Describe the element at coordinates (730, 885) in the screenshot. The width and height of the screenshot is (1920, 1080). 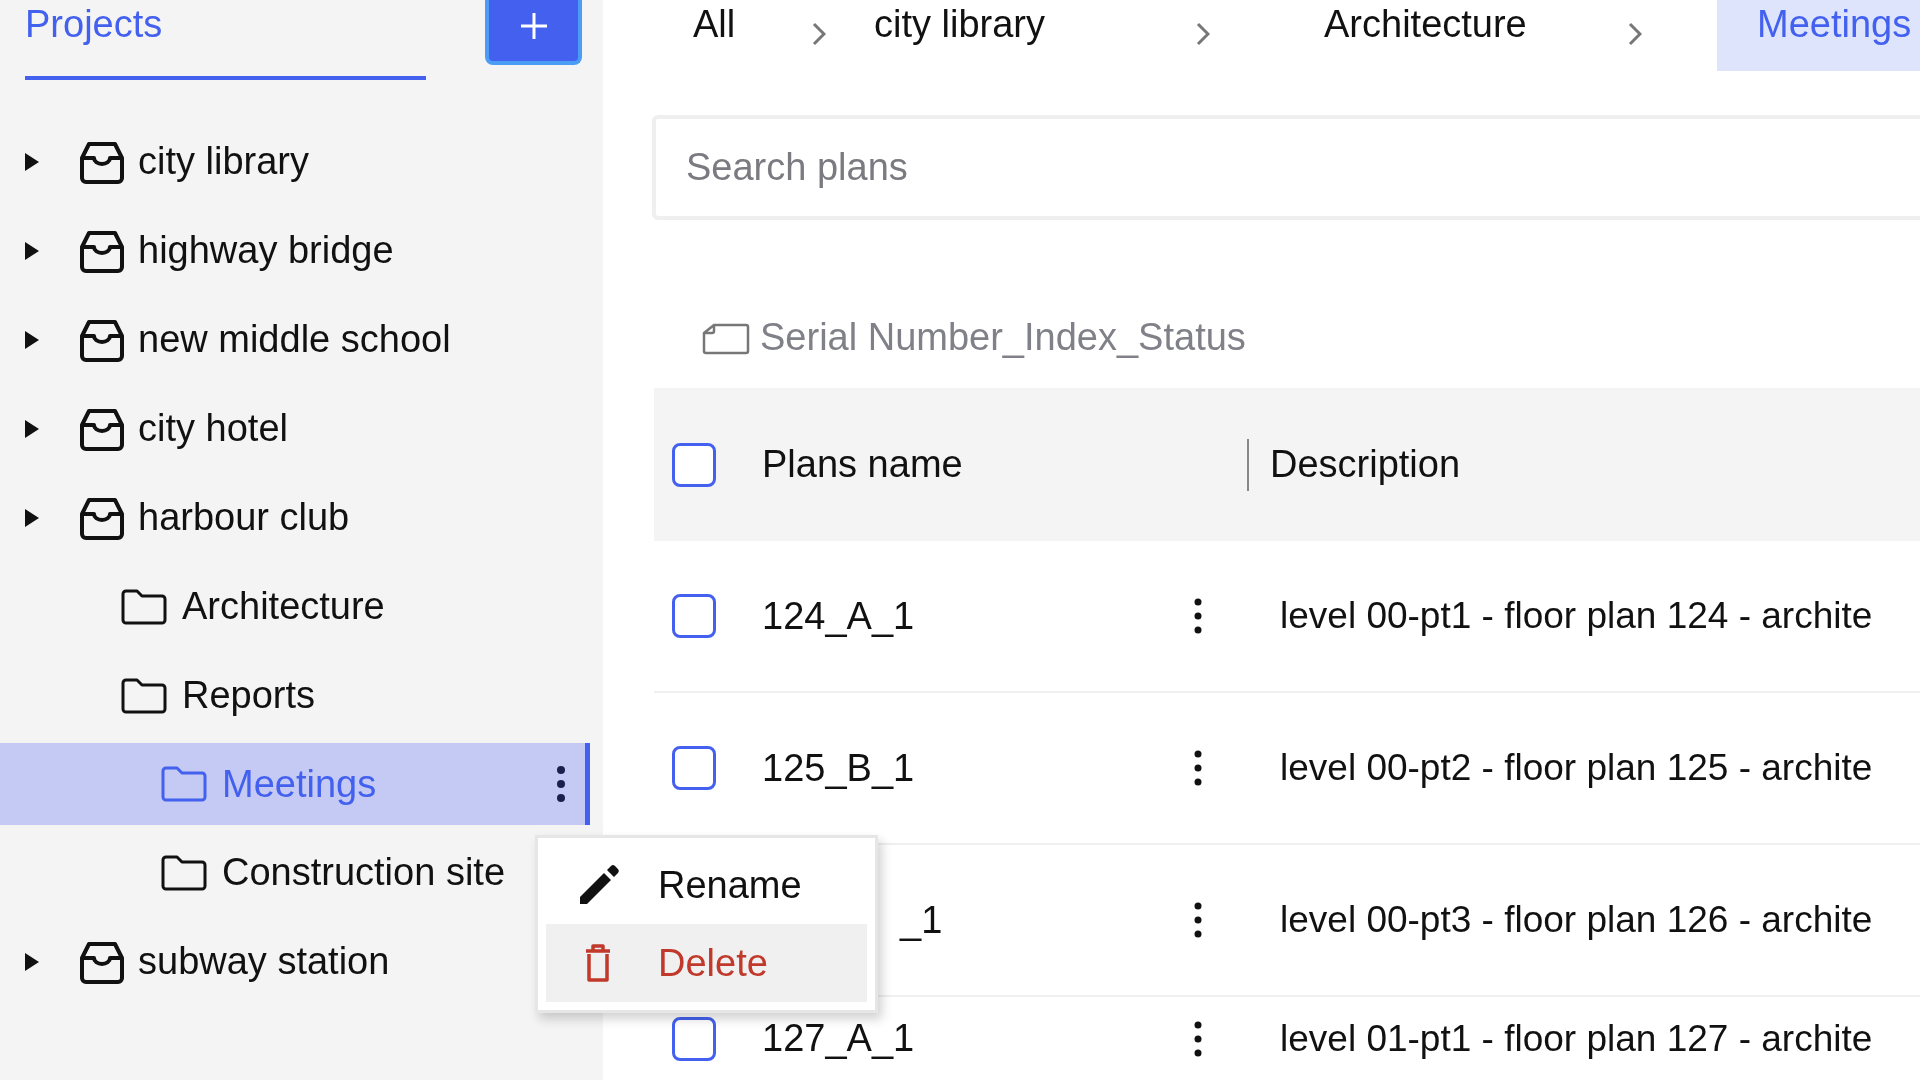
I see `menu-label: Rename` at that location.